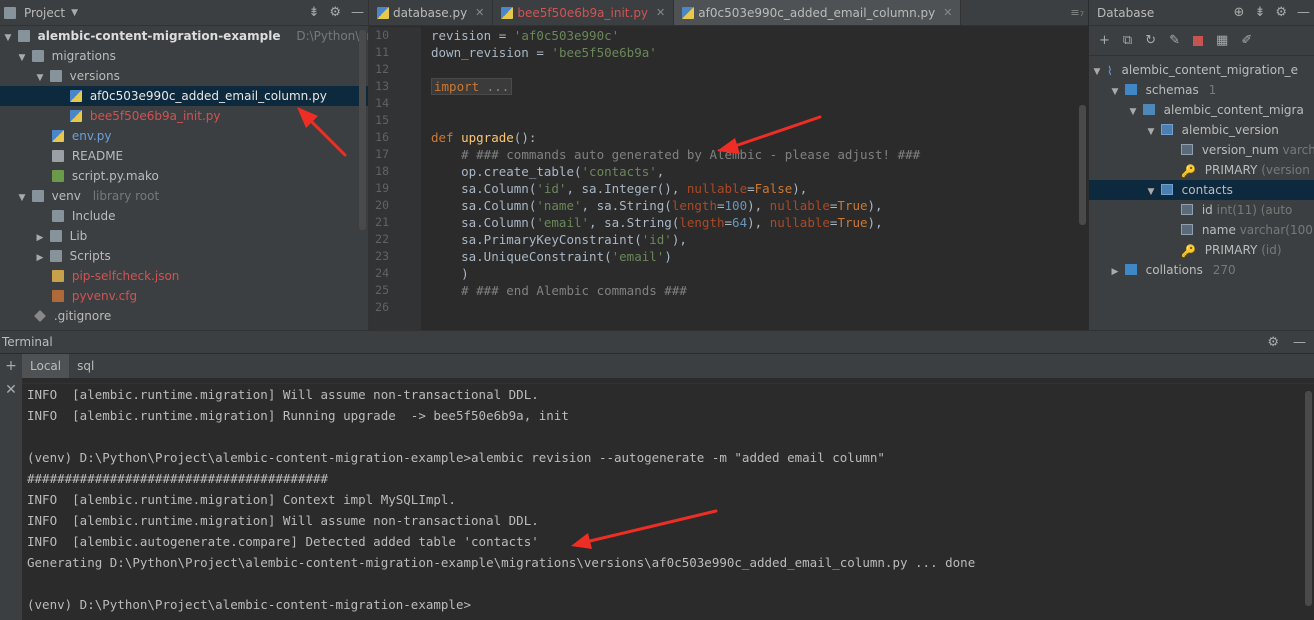 The width and height of the screenshot is (1314, 620). I want to click on database-toolbar: + ⧉ ↻ ✎ ▦ ✐, so click(1201, 41).